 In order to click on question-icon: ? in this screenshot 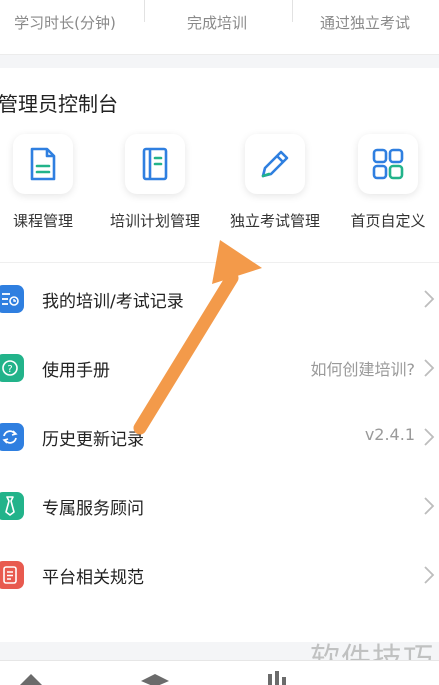, I will do `click(12, 368)`.